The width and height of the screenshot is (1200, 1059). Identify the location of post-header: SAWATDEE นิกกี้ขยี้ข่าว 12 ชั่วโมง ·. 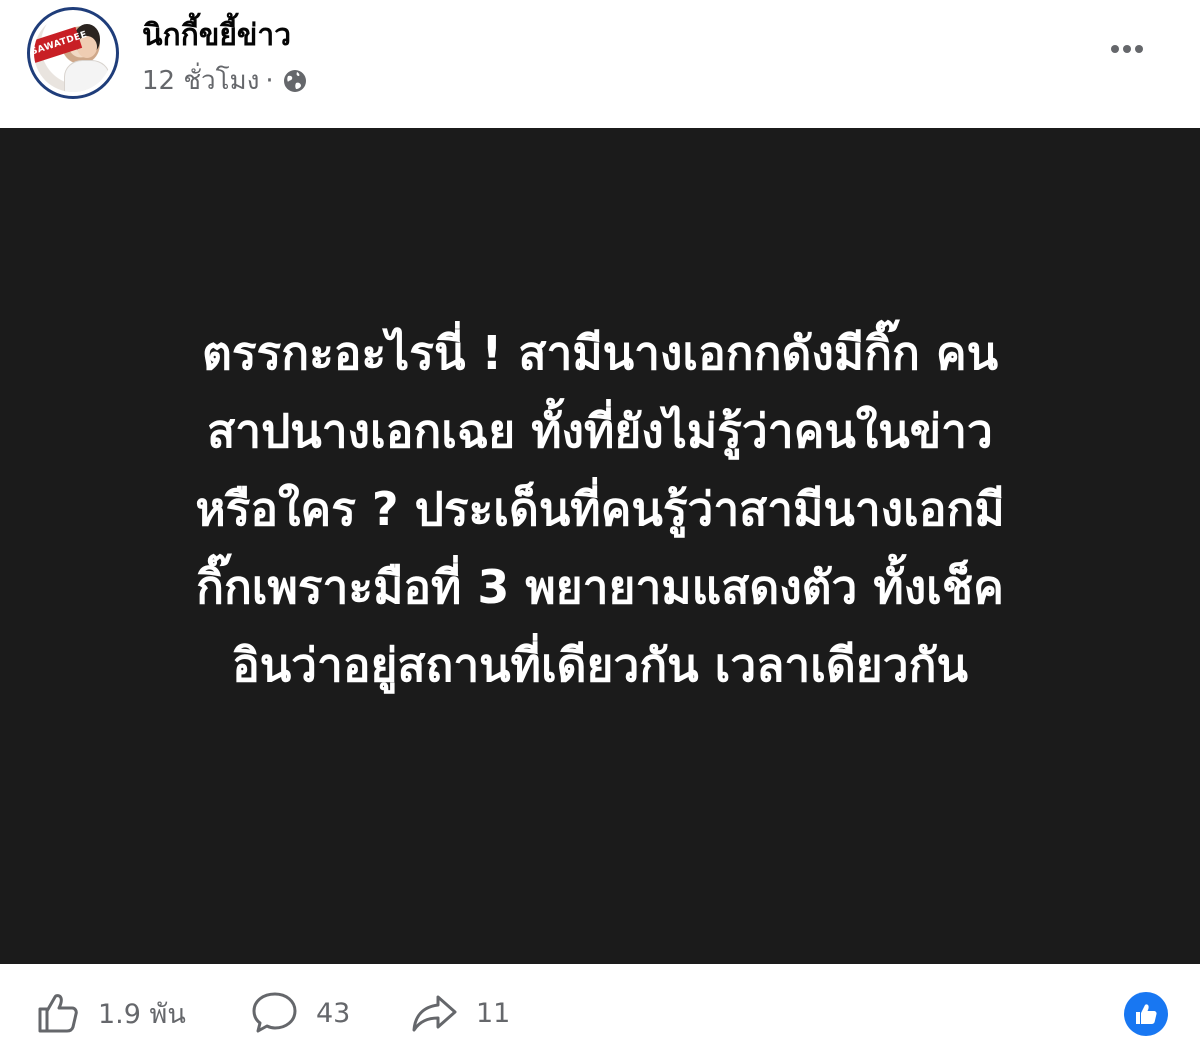
(600, 64).